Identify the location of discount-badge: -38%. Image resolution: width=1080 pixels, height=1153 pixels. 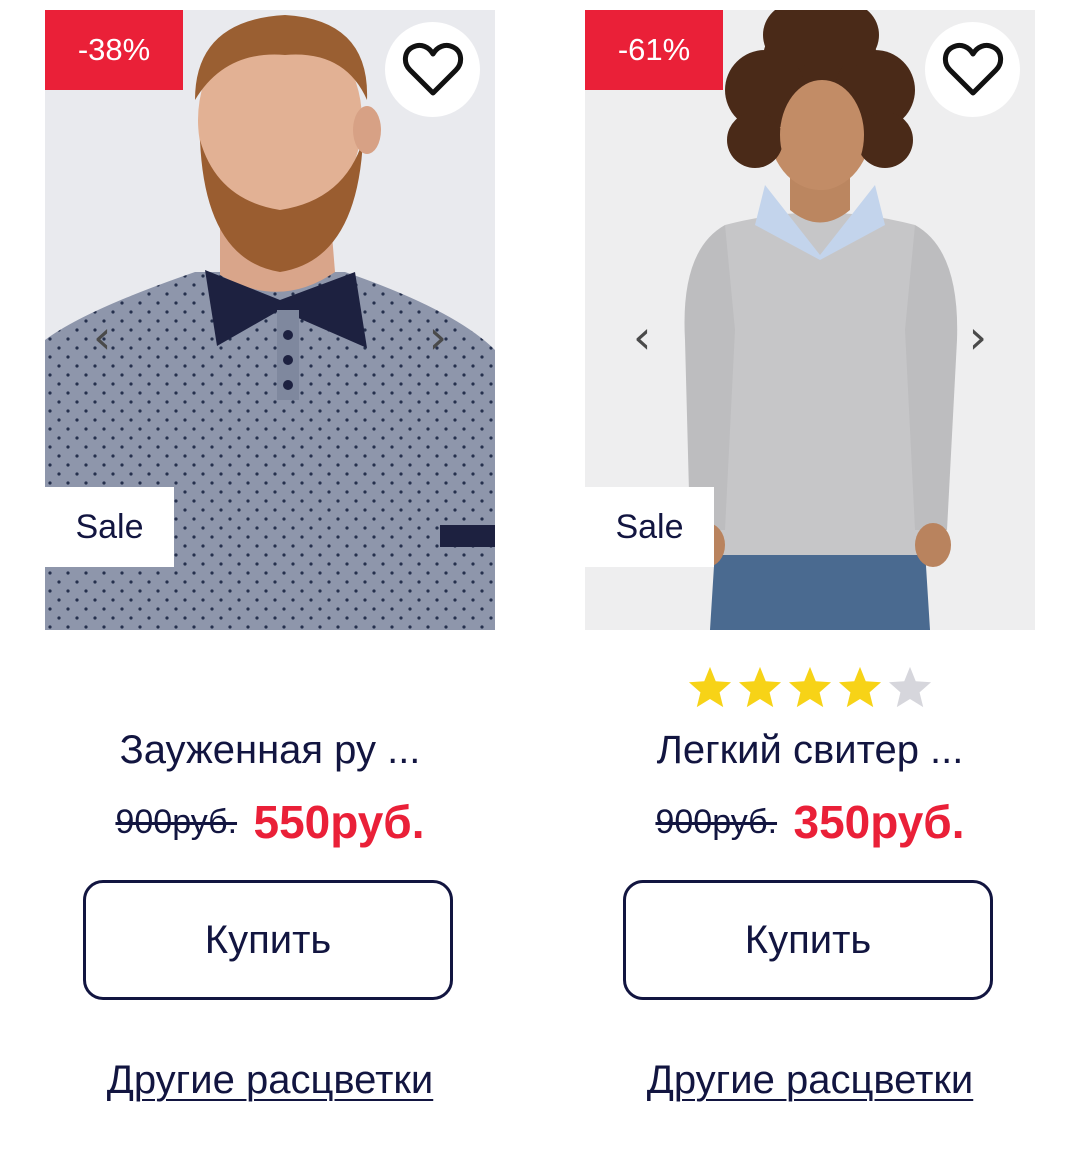
(114, 50).